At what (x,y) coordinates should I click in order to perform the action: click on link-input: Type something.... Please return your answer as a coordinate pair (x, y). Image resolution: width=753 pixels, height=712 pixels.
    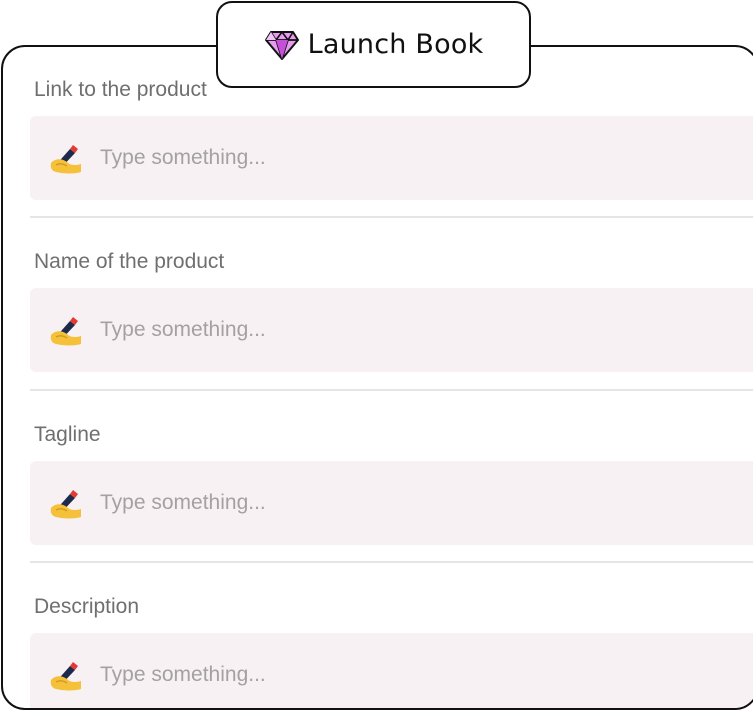
    Looking at the image, I should click on (391, 158).